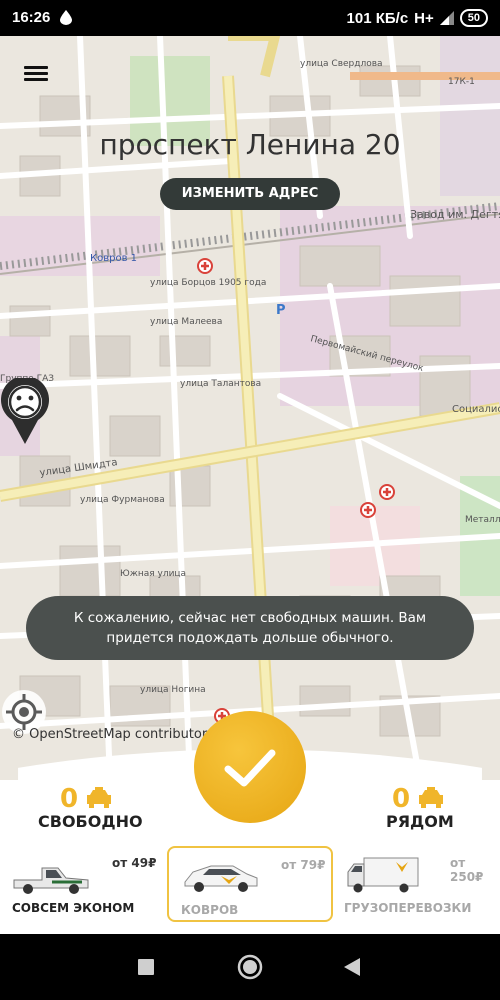 Image resolution: width=500 pixels, height=1000 pixels. I want to click on map-label-zavod: Завод им. Дегтярёва, so click(455, 214).